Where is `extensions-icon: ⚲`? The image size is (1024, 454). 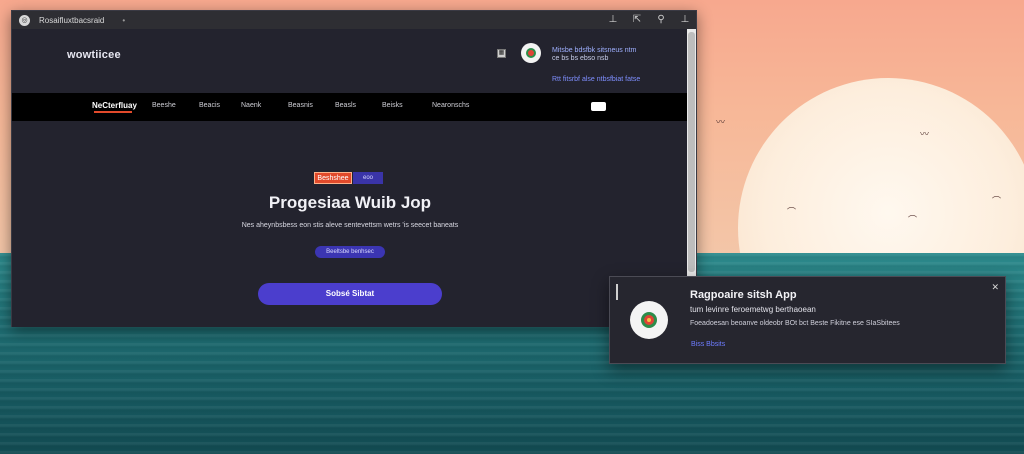
extensions-icon: ⚲ is located at coordinates (661, 20).